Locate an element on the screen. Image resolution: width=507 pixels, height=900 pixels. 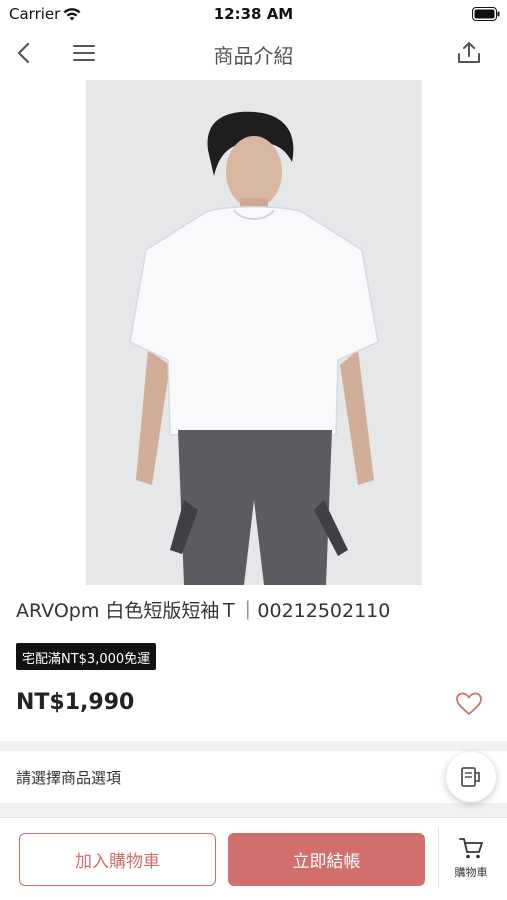
options-label: 請選擇商品選項 is located at coordinates (69, 778).